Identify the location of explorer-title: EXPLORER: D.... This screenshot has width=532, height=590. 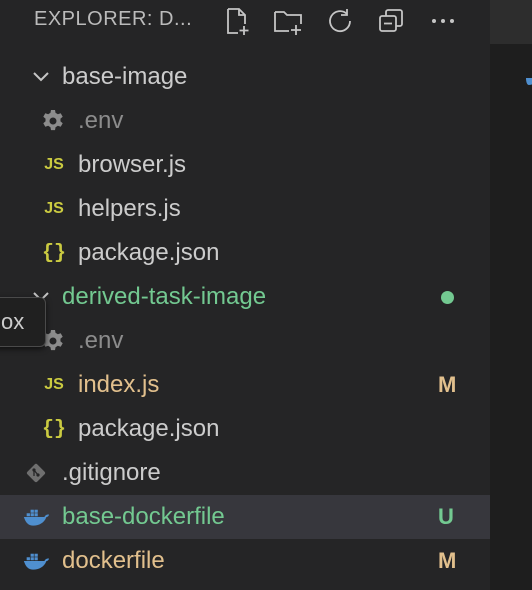
(113, 19).